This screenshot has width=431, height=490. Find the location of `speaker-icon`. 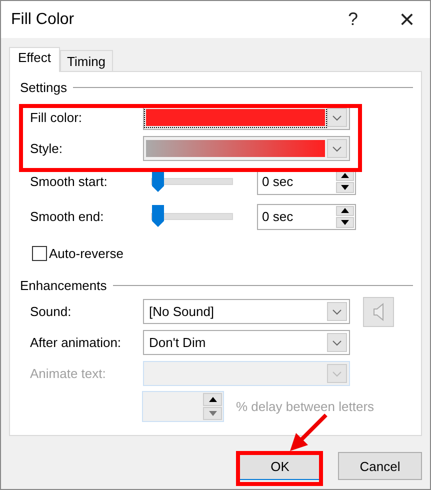

speaker-icon is located at coordinates (378, 311).